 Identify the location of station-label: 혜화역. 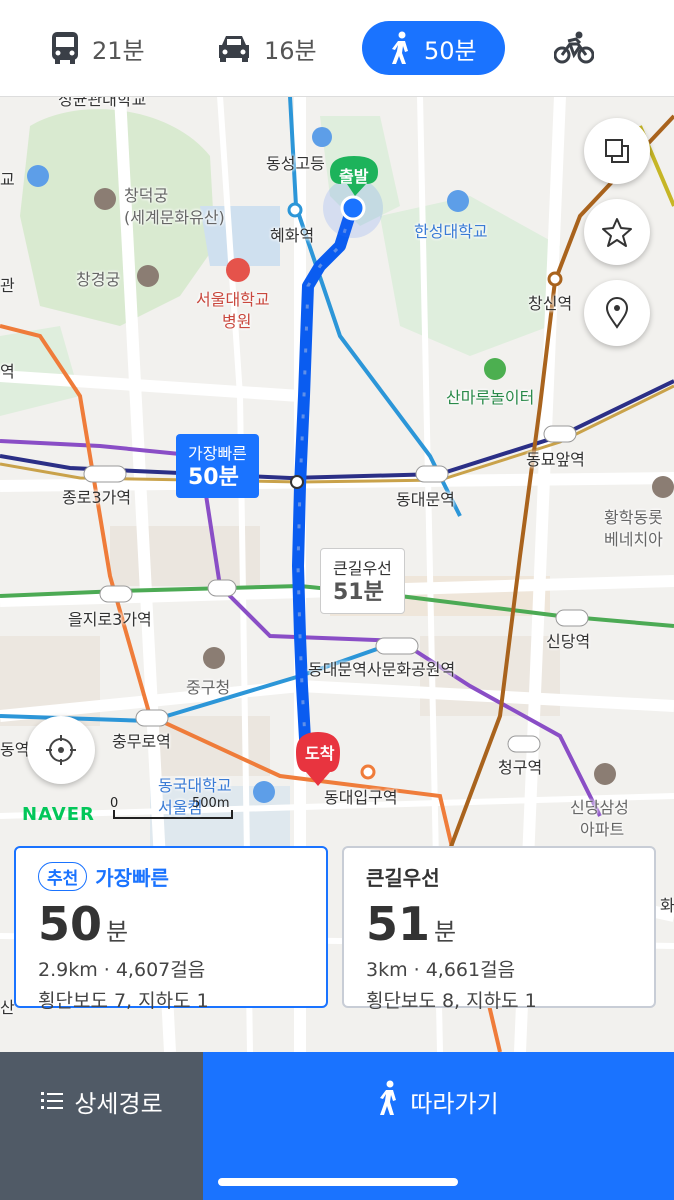
(292, 235).